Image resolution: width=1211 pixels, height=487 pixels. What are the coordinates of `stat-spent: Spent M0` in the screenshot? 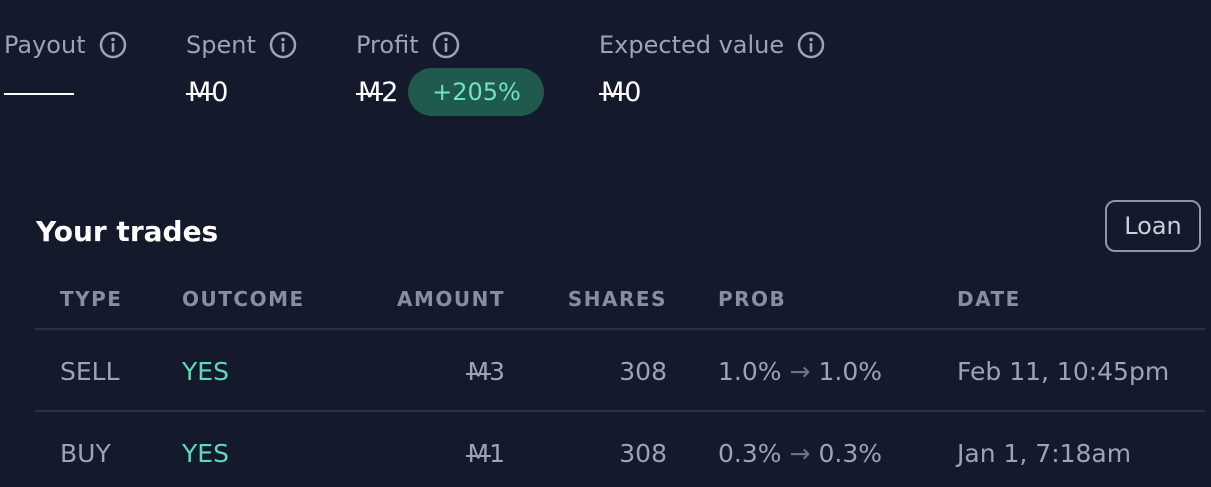 It's located at (241, 68).